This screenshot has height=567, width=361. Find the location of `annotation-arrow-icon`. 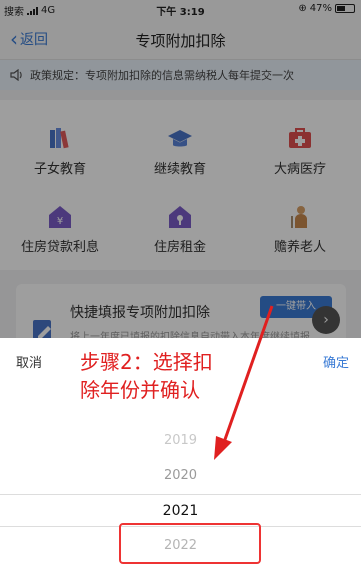

annotation-arrow-icon is located at coordinates (244, 382).